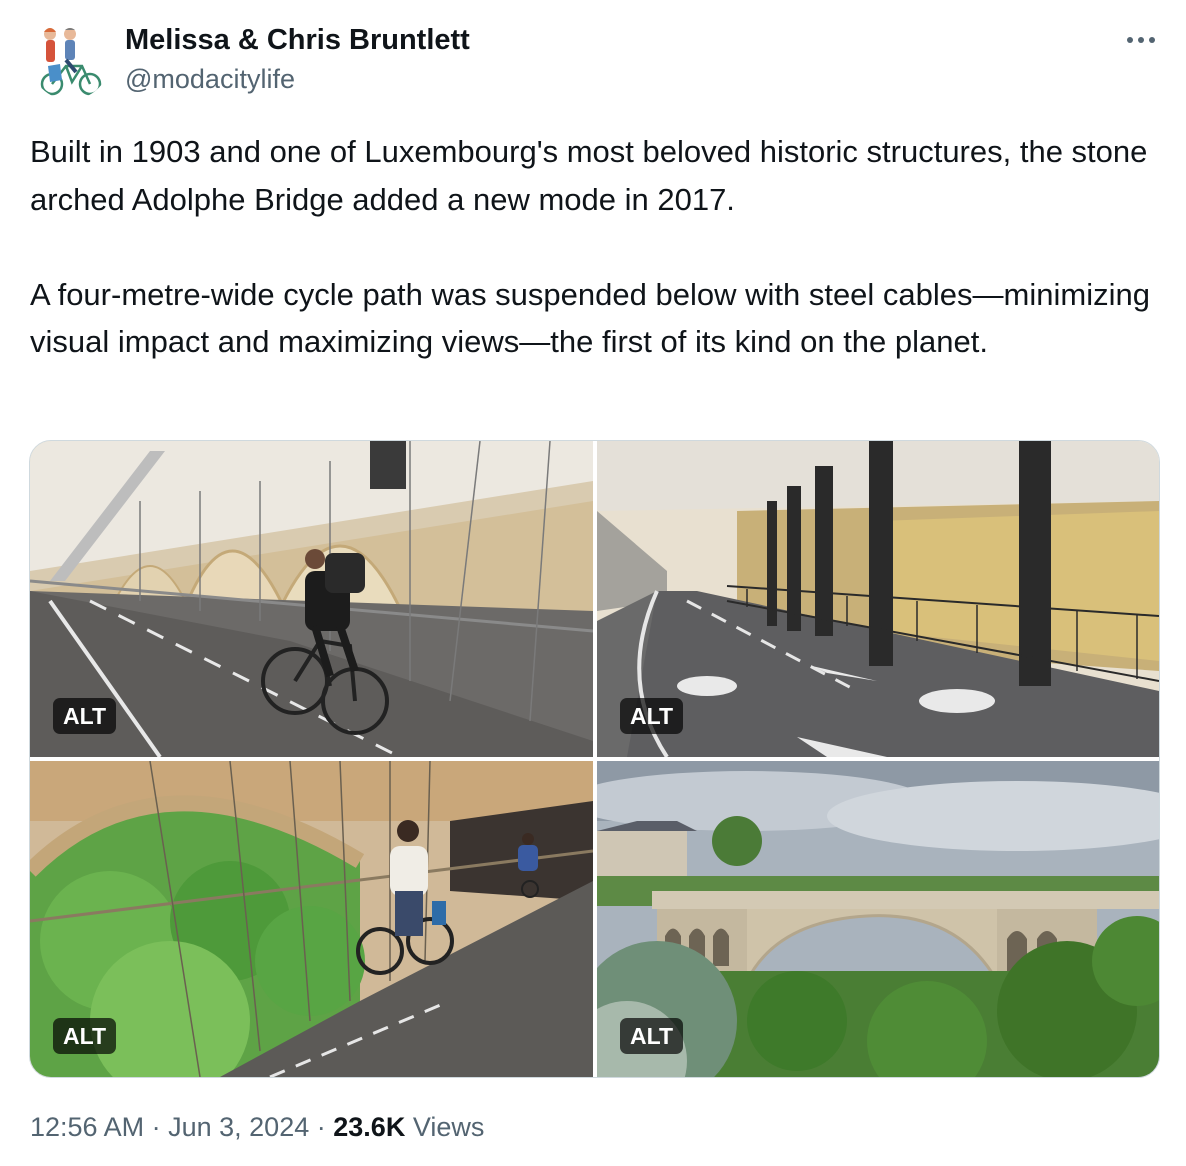 Image resolution: width=1186 pixels, height=1166 pixels. Describe the element at coordinates (448, 1127) in the screenshot. I see `views-label: Views` at that location.